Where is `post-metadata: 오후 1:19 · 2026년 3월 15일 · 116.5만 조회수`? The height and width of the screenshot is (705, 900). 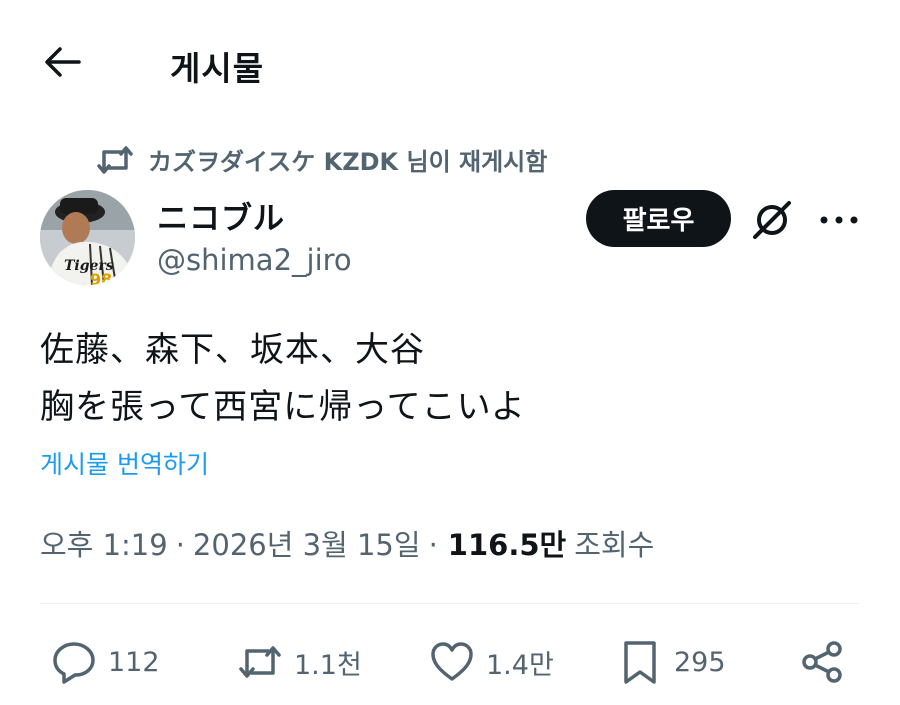
post-metadata: 오후 1:19 · 2026년 3월 15일 · 116.5만 조회수 is located at coordinates (347, 543).